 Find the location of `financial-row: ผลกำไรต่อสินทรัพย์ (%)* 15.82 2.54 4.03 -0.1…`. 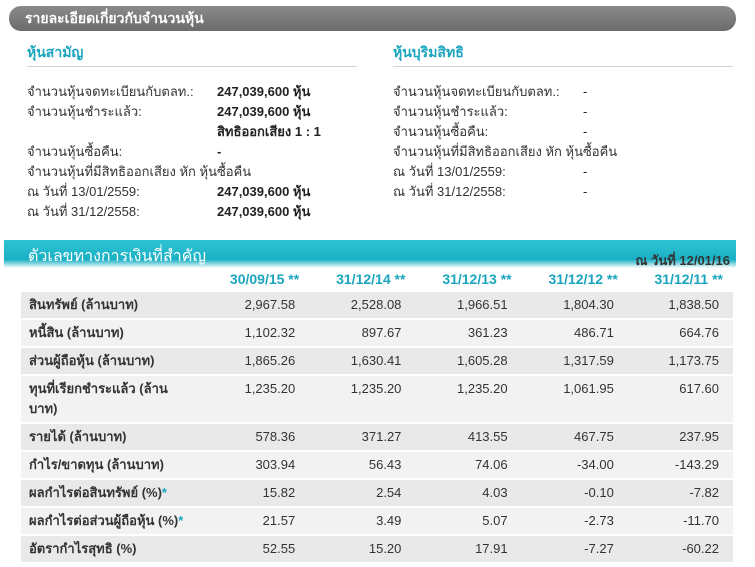

financial-row: ผลกำไรต่อสินทรัพย์ (%)* 15.82 2.54 4.03 -0.1… is located at coordinates (377, 493).